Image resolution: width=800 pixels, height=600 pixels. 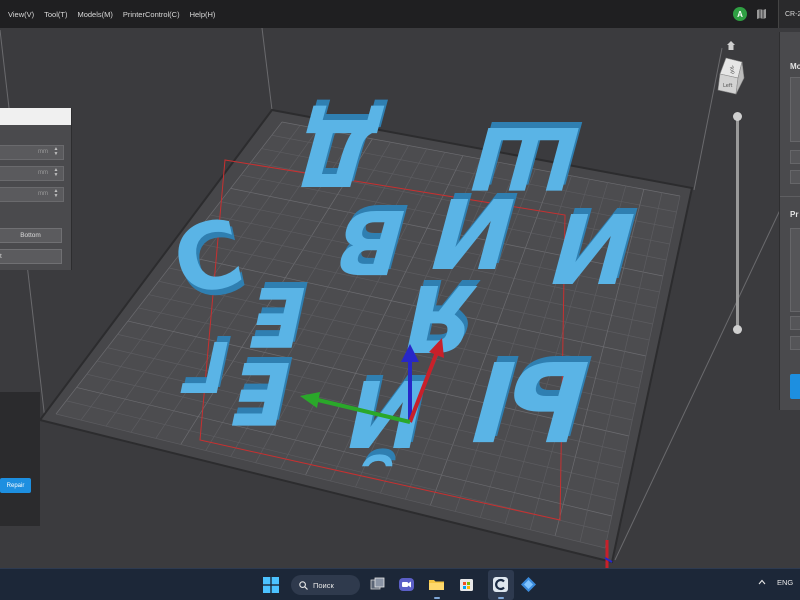 What do you see at coordinates (303, 585) in the screenshot?
I see `search-icon` at bounding box center [303, 585].